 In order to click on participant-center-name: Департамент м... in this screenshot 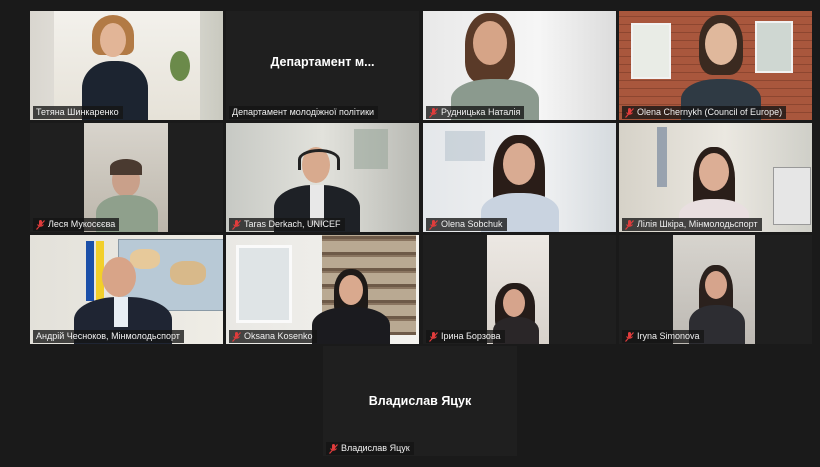, I will do `click(322, 62)`.